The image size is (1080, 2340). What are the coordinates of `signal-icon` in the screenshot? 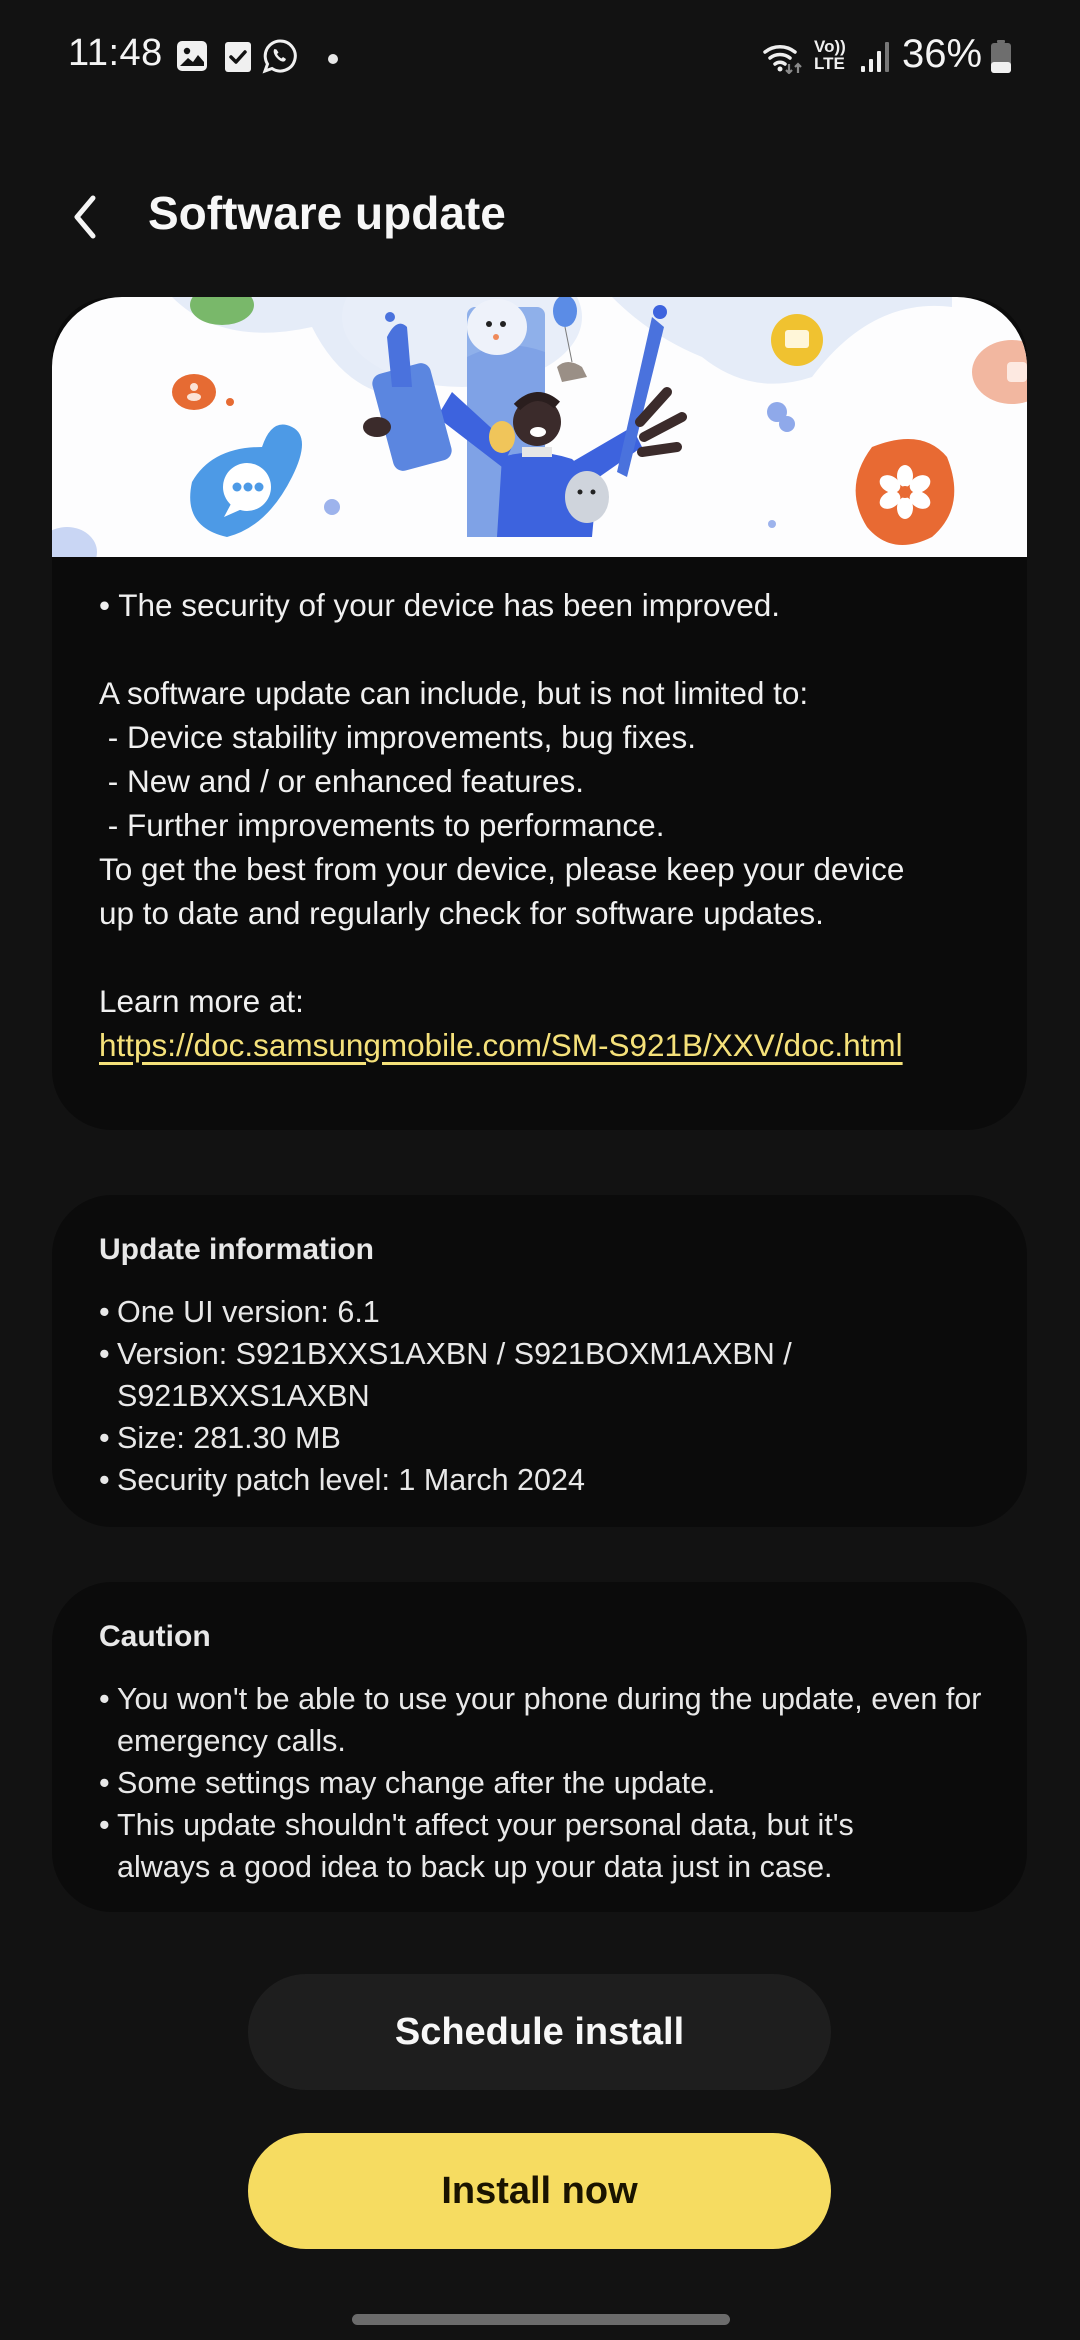 It's located at (875, 58).